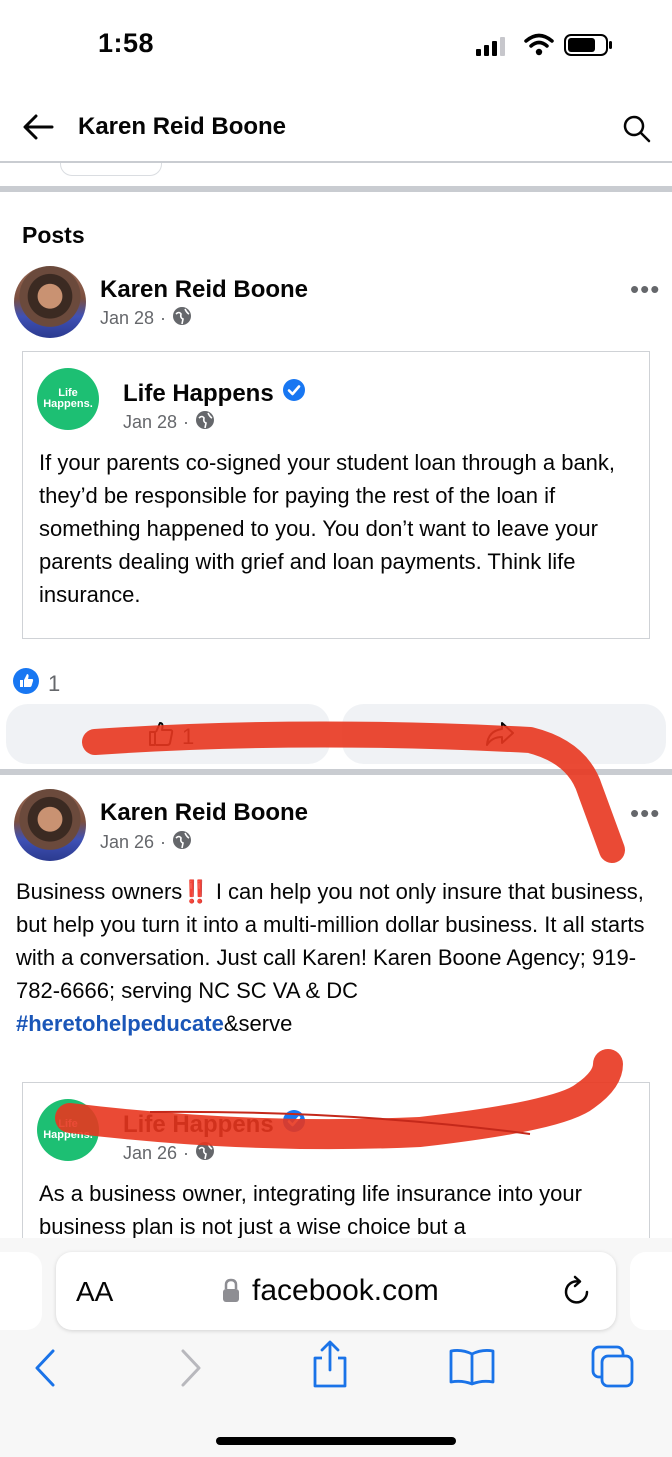 Image resolution: width=672 pixels, height=1457 pixels. Describe the element at coordinates (613, 1369) in the screenshot. I see `tabs-icon` at that location.